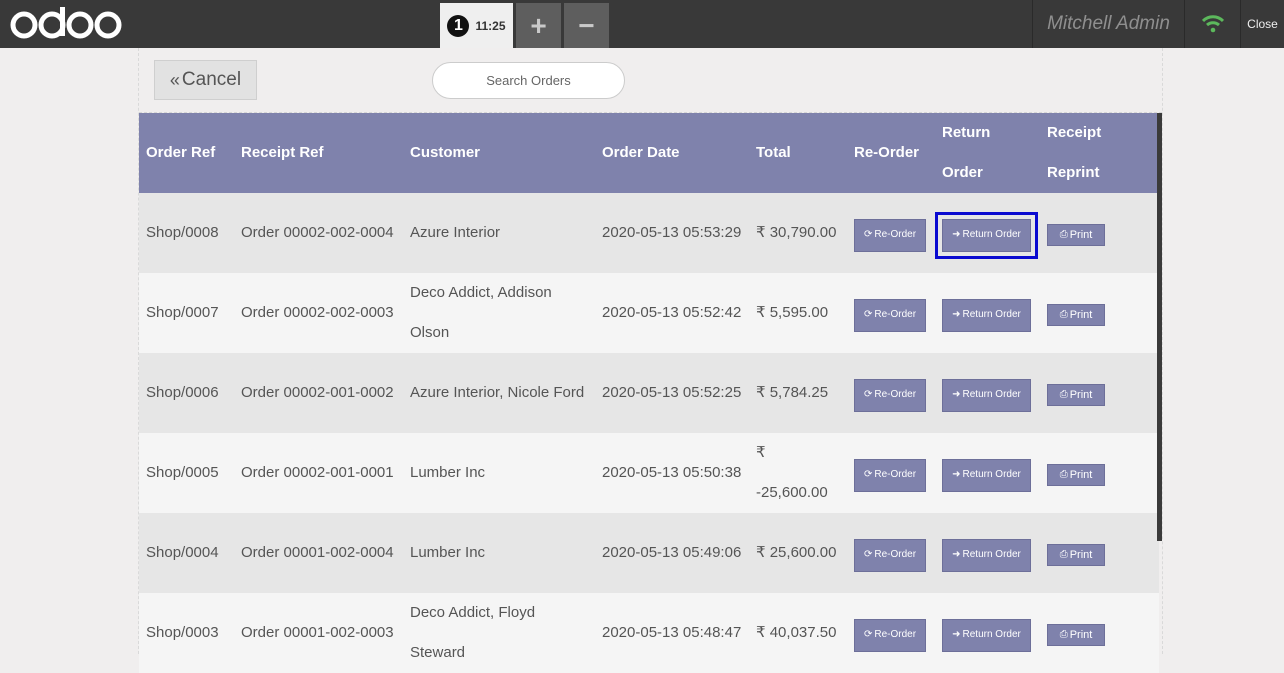  What do you see at coordinates (528, 80) in the screenshot?
I see `search-orders-input` at bounding box center [528, 80].